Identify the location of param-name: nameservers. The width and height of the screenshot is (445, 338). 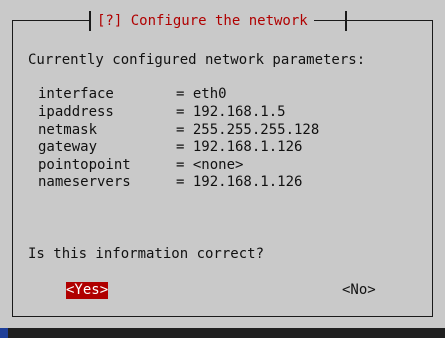
(84, 182).